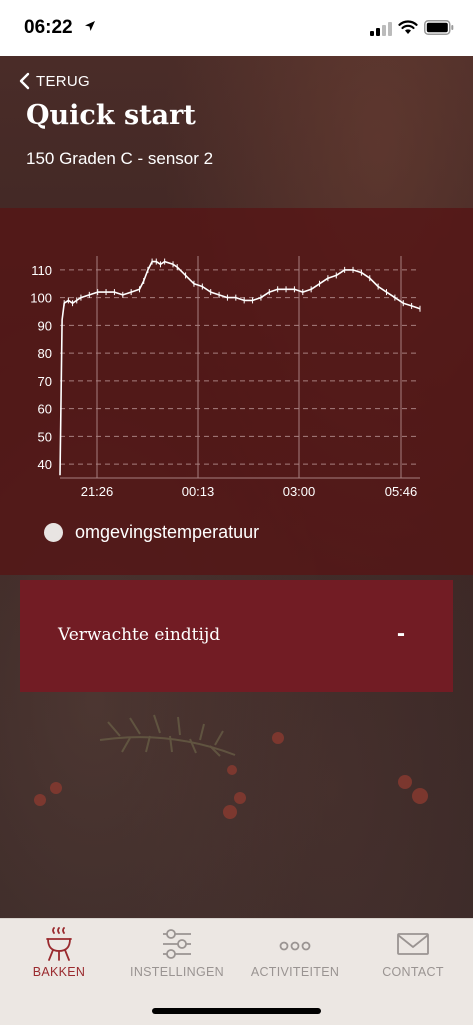 This screenshot has width=473, height=1025. What do you see at coordinates (59, 972) in the screenshot?
I see `tab-label: BAKKEN` at bounding box center [59, 972].